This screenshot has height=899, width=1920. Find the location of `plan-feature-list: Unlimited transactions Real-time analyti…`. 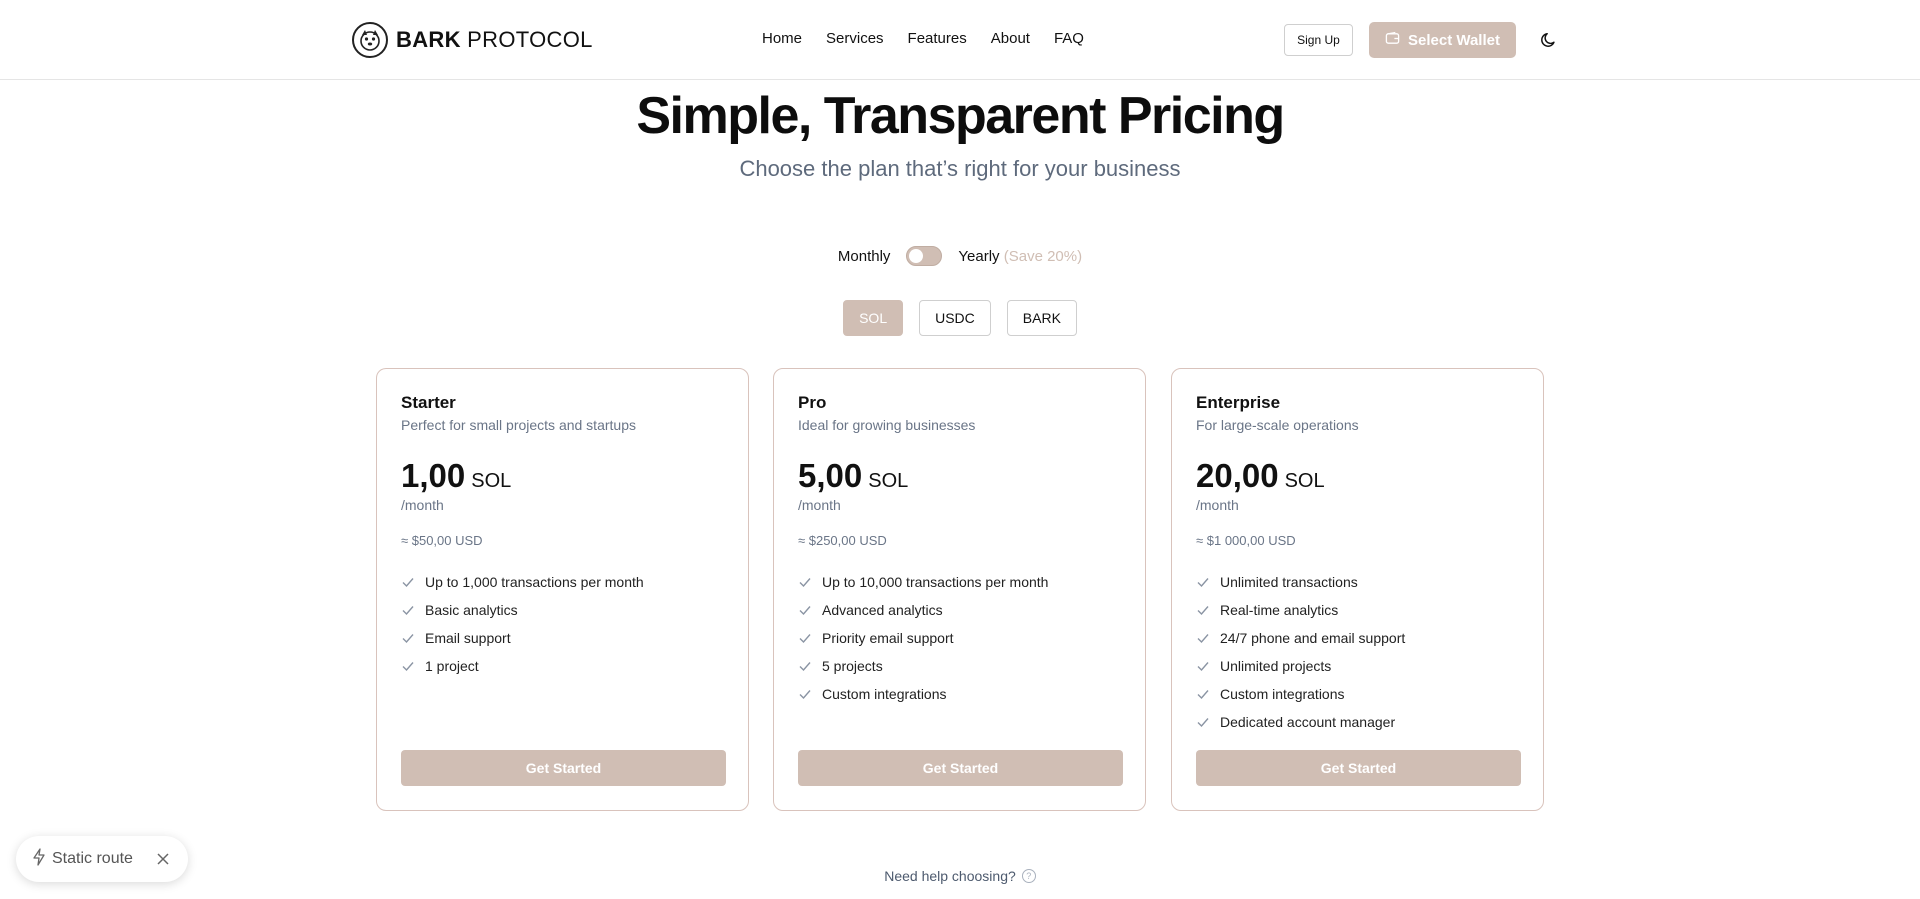

plan-feature-list: Unlimited transactions Real-time analyti… is located at coordinates (1300, 652).